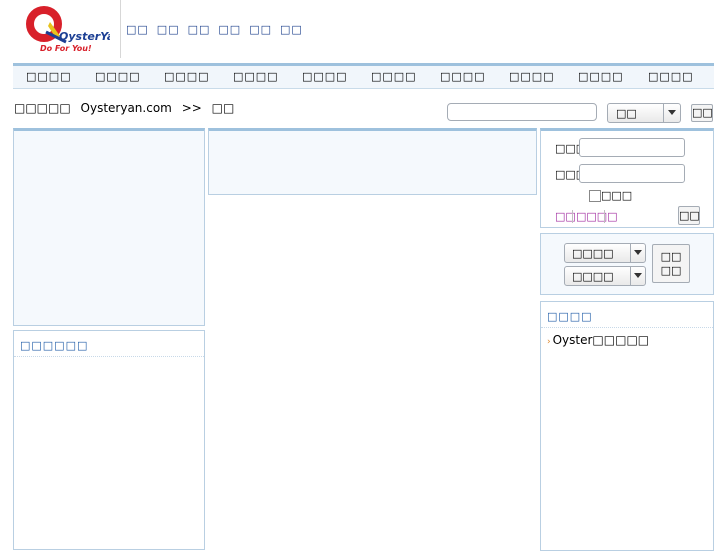  Describe the element at coordinates (702, 113) in the screenshot. I see `search-button: □□` at that location.